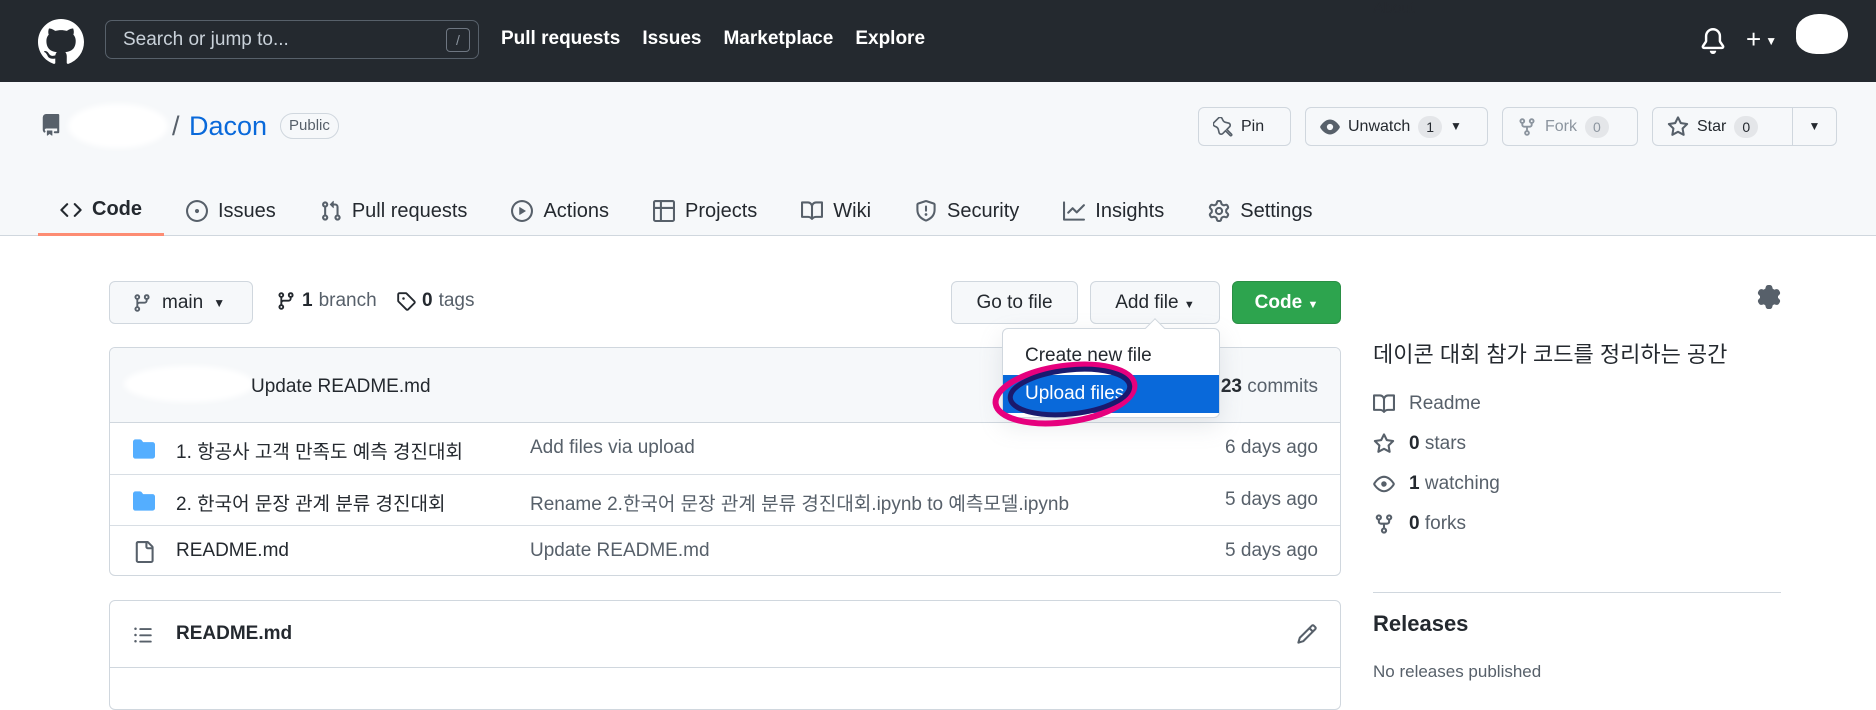  What do you see at coordinates (309, 126) in the screenshot?
I see `visibility-badge: Public` at bounding box center [309, 126].